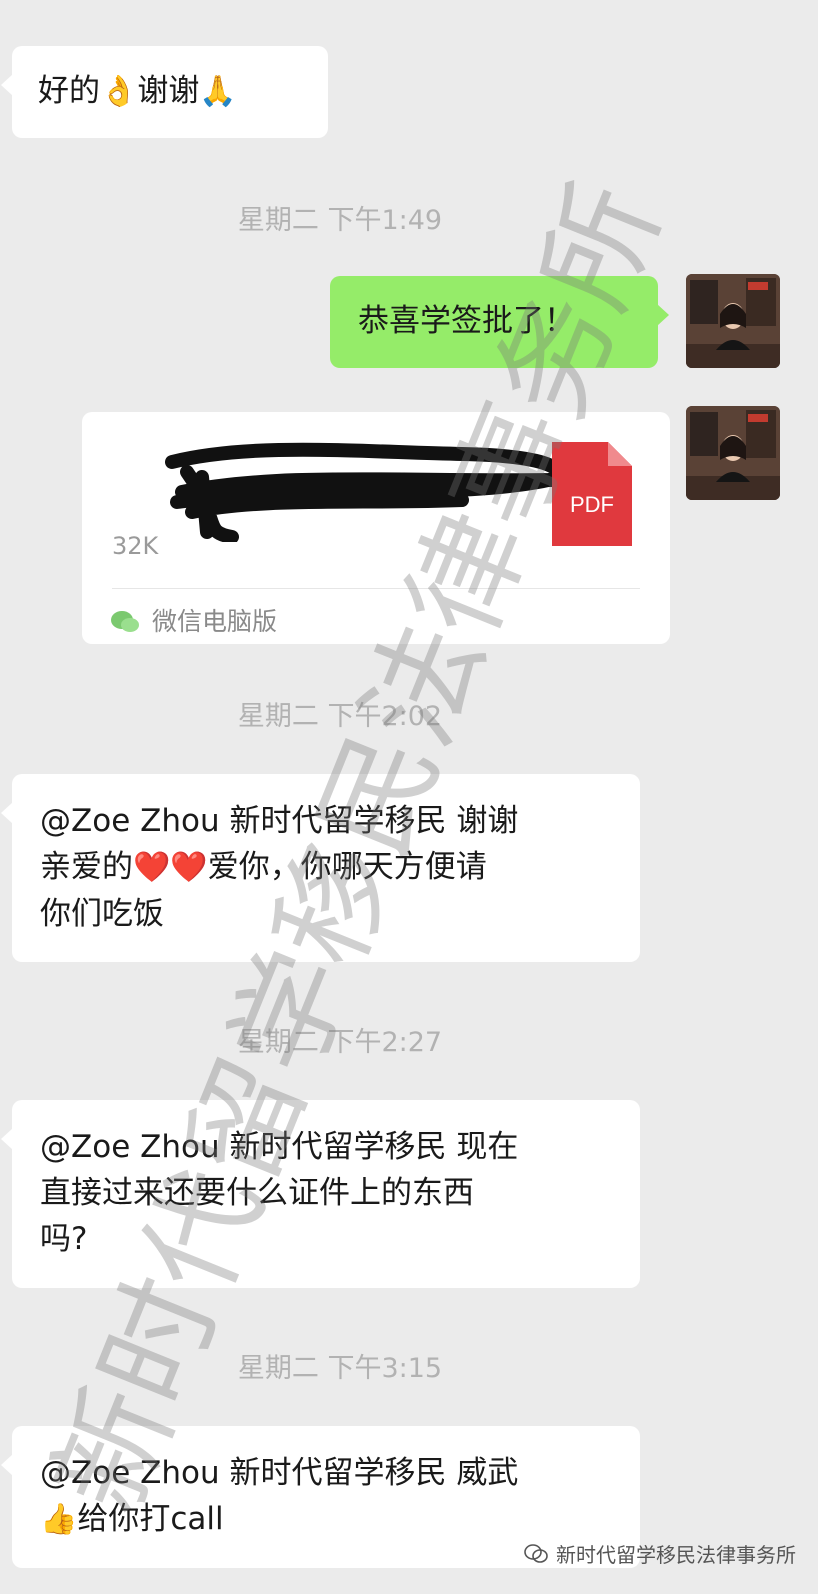 This screenshot has width=818, height=1594. What do you see at coordinates (102, 914) in the screenshot?
I see `message-line: 你们吃饭` at bounding box center [102, 914].